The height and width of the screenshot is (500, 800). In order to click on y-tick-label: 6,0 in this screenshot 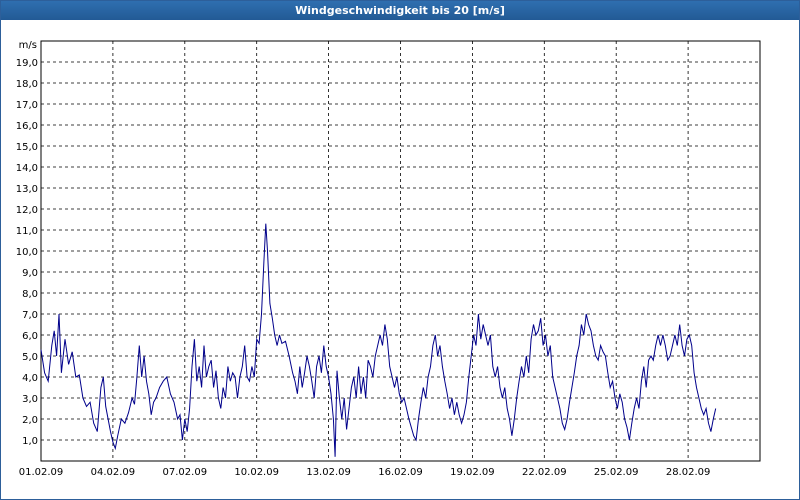, I will do `click(30, 336)`.